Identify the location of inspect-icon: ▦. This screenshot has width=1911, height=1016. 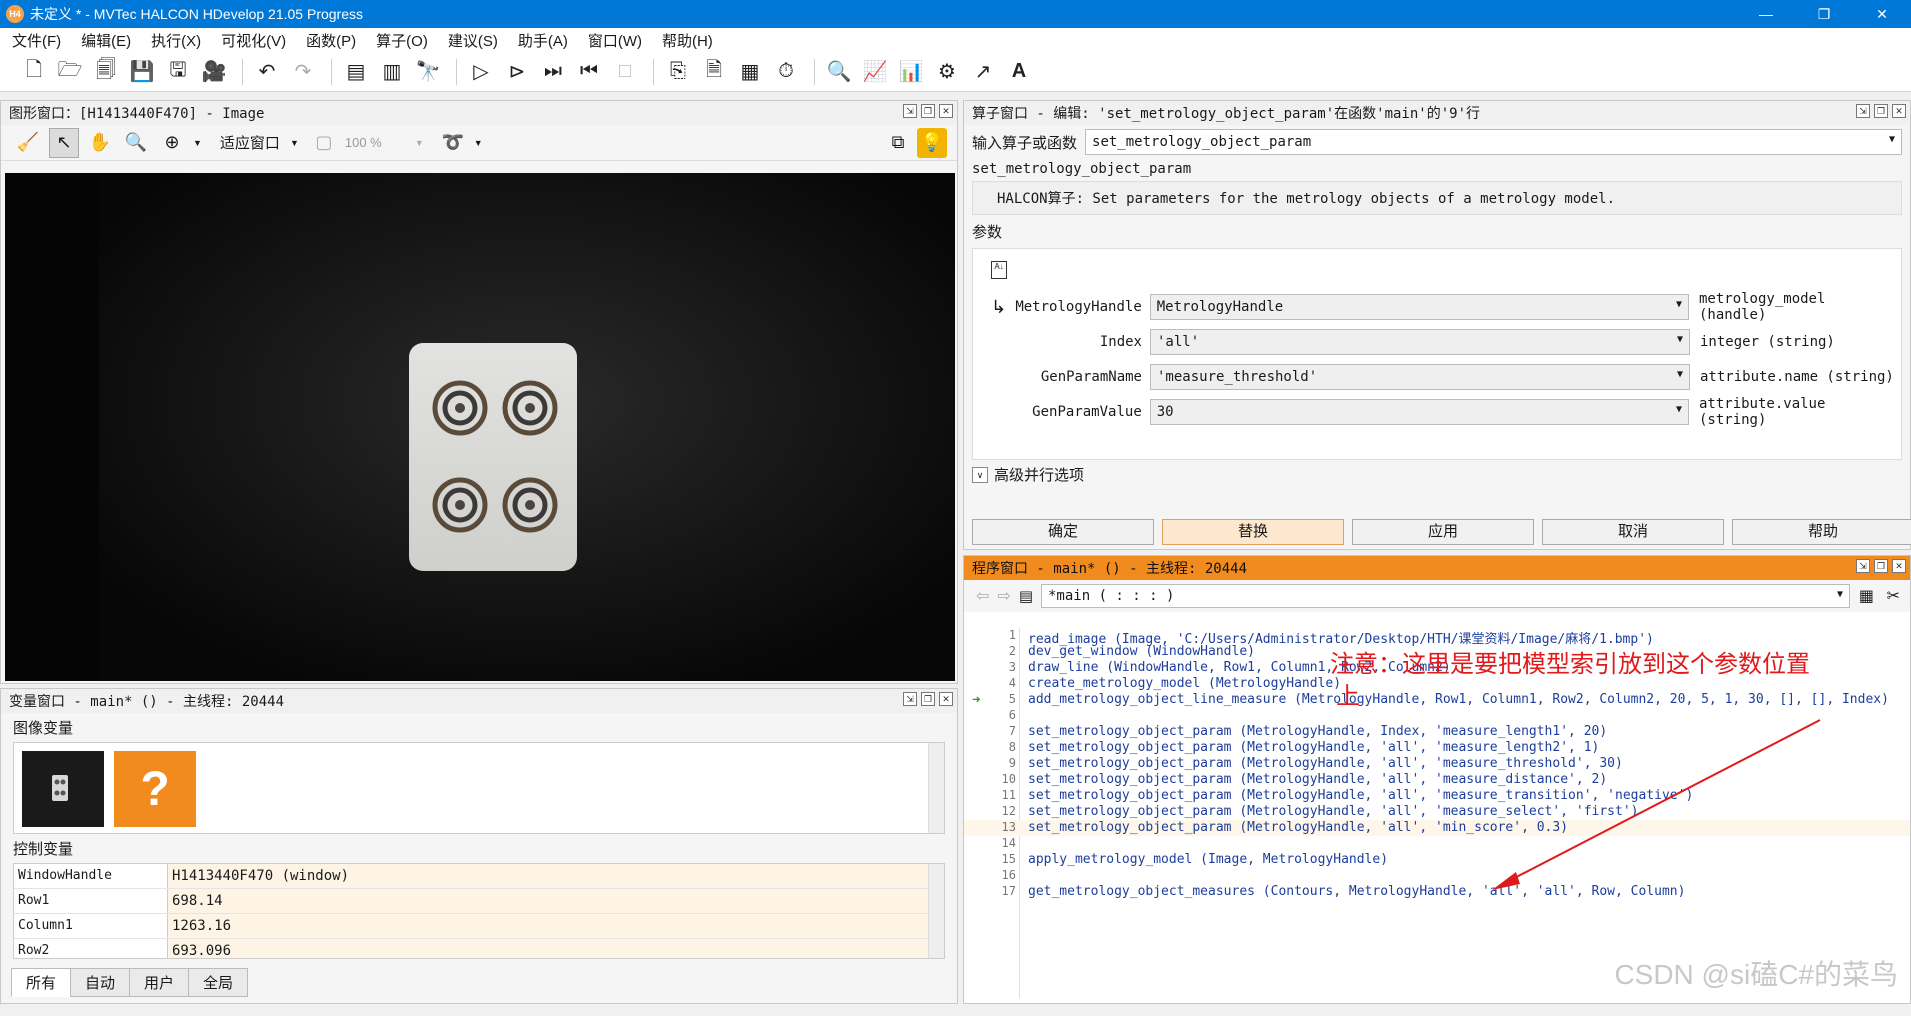
(750, 72).